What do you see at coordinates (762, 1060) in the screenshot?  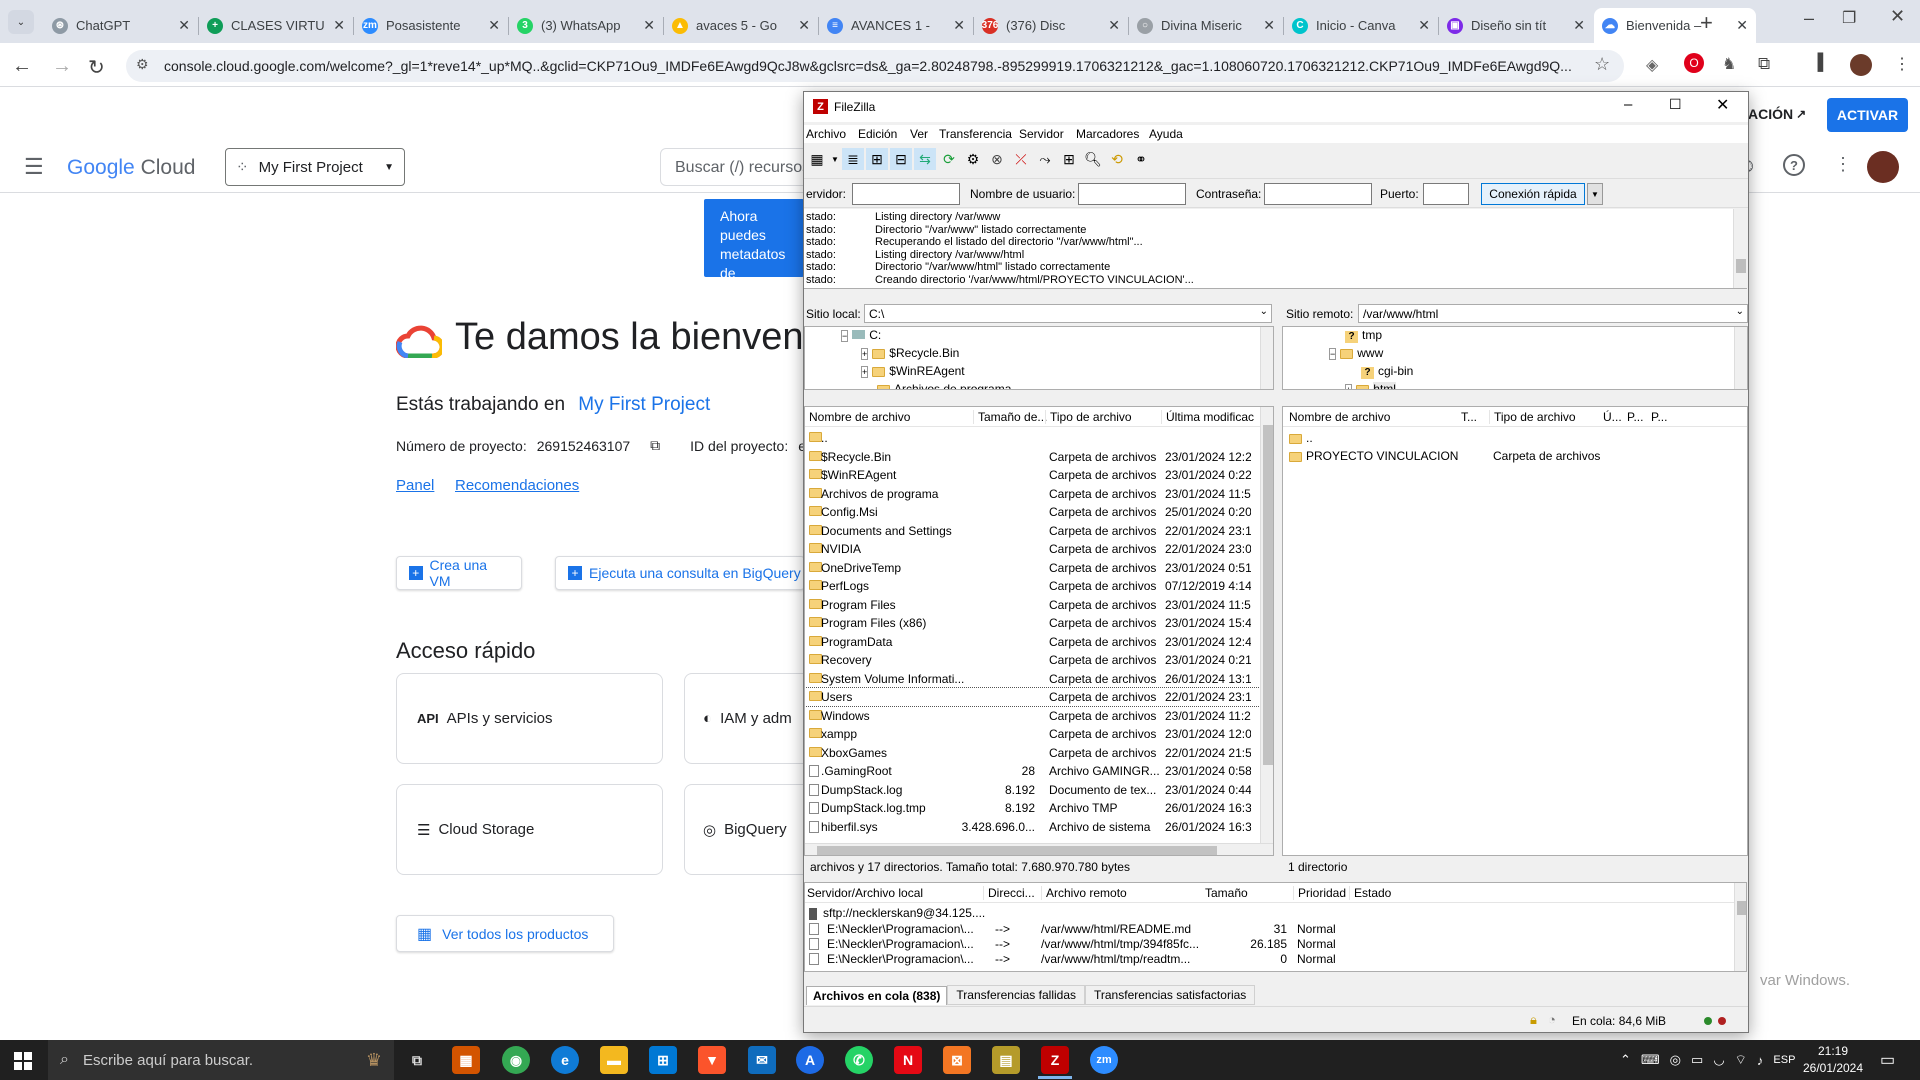 I see `mail-icon: ✉` at bounding box center [762, 1060].